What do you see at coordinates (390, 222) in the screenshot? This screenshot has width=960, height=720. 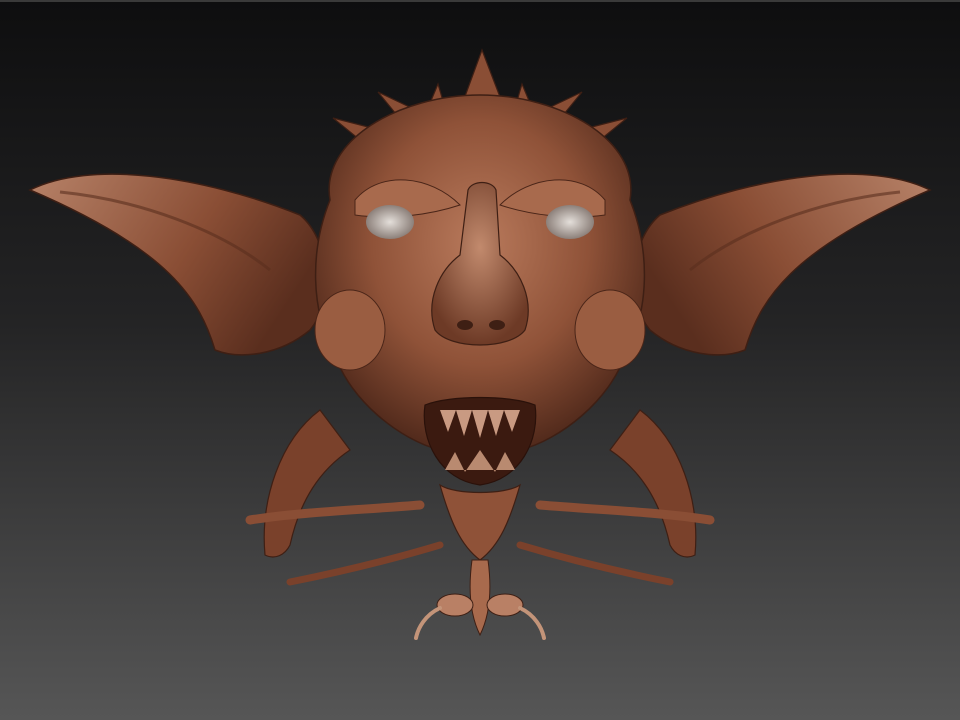 I see `left-eye` at bounding box center [390, 222].